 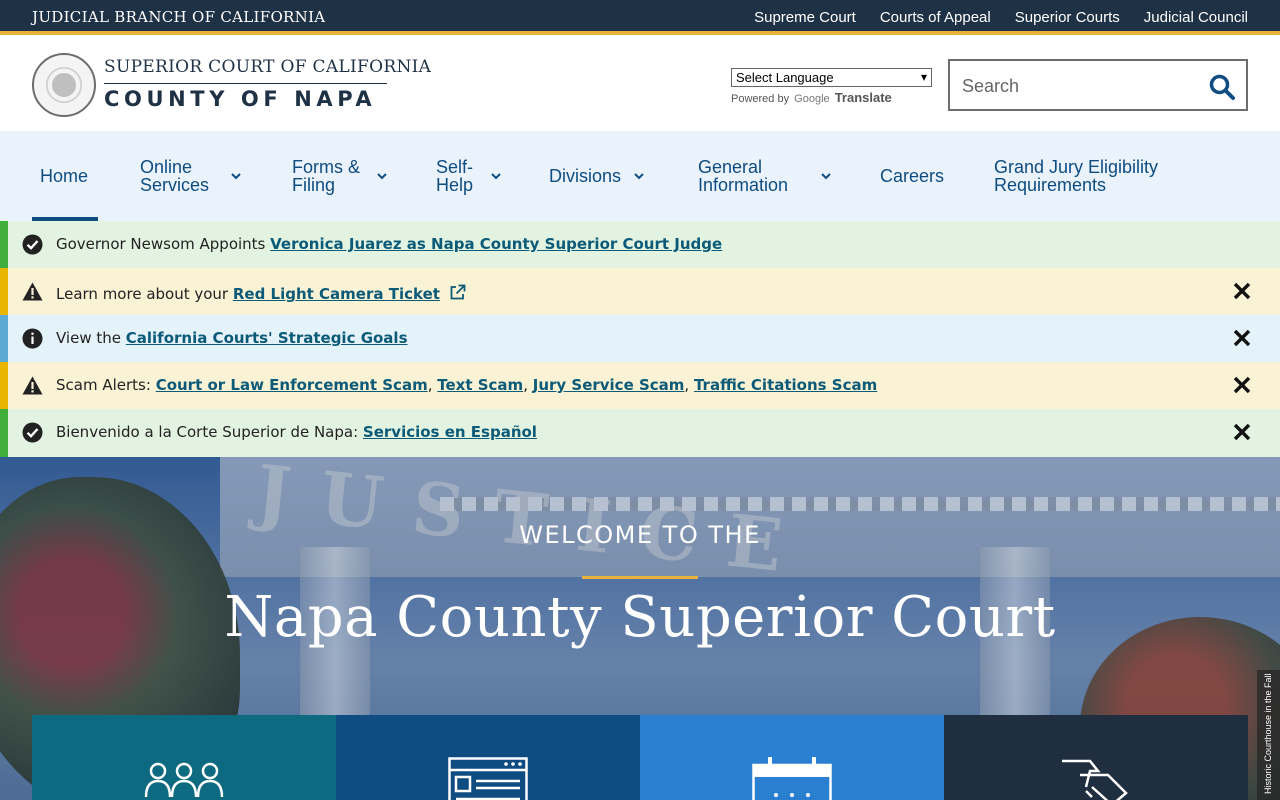 What do you see at coordinates (640, 617) in the screenshot?
I see `hero-title: Napa County Superior Court` at bounding box center [640, 617].